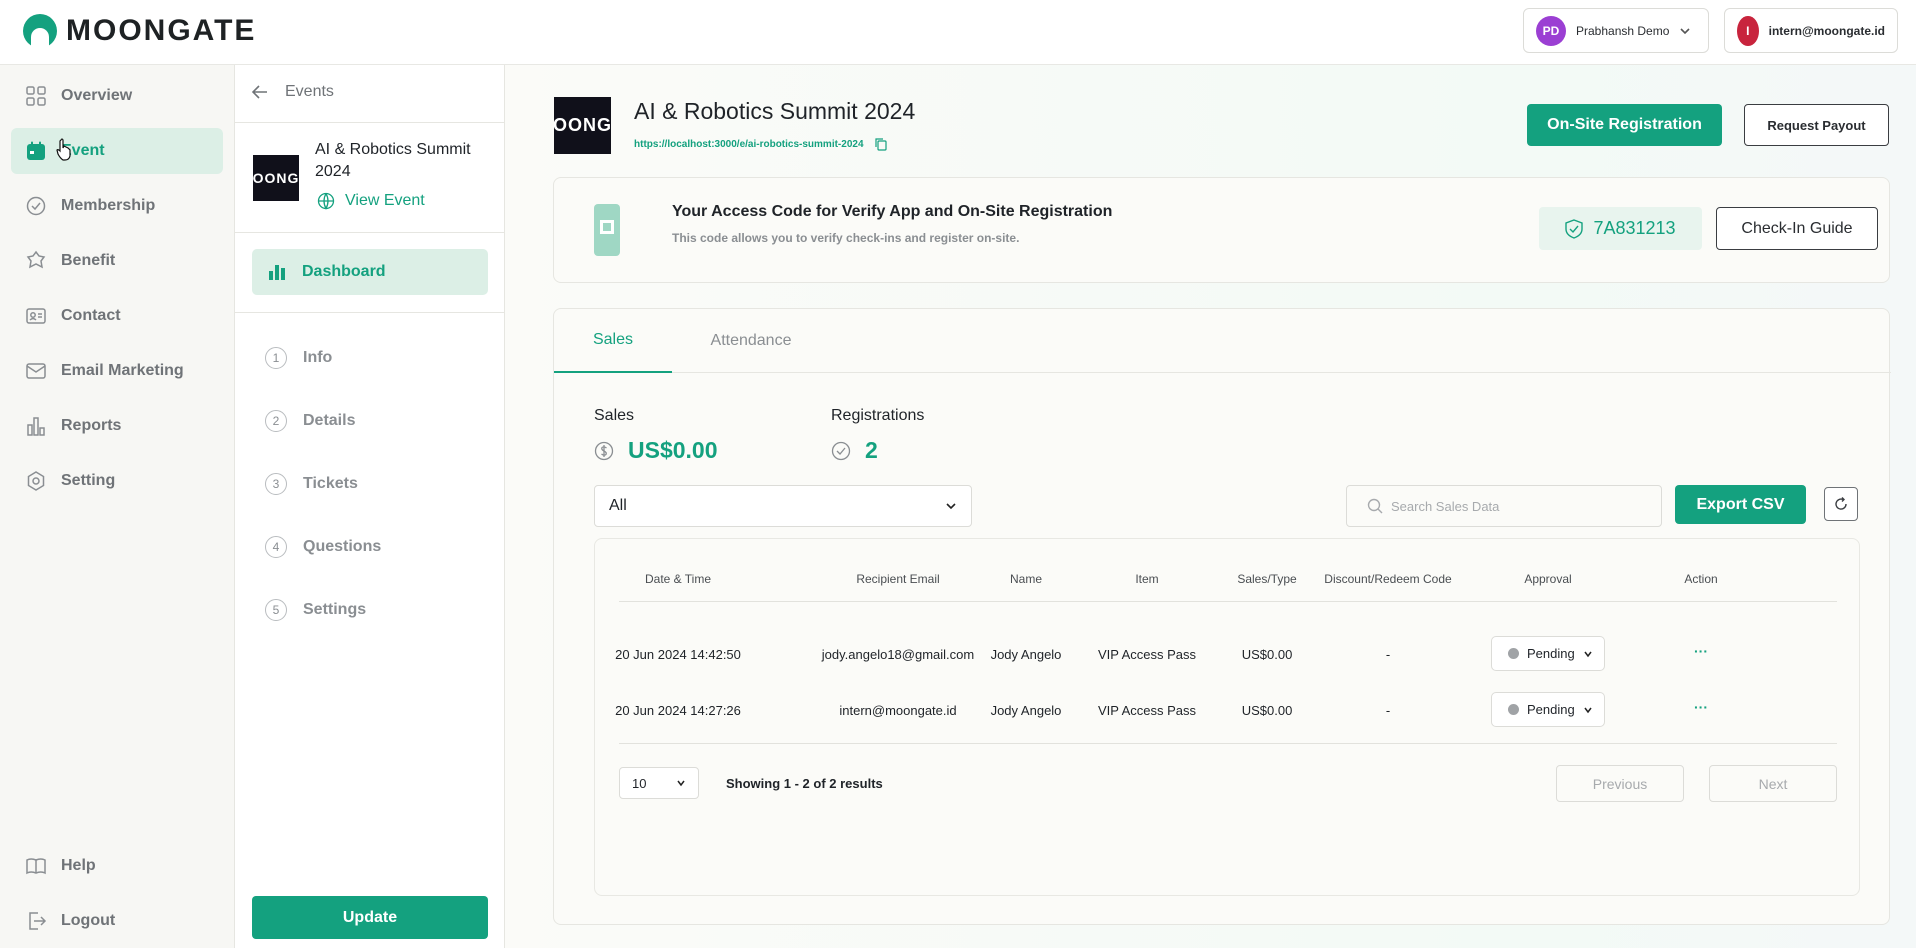 The image size is (1916, 948). I want to click on search-input: Search Sales Data, so click(1504, 506).